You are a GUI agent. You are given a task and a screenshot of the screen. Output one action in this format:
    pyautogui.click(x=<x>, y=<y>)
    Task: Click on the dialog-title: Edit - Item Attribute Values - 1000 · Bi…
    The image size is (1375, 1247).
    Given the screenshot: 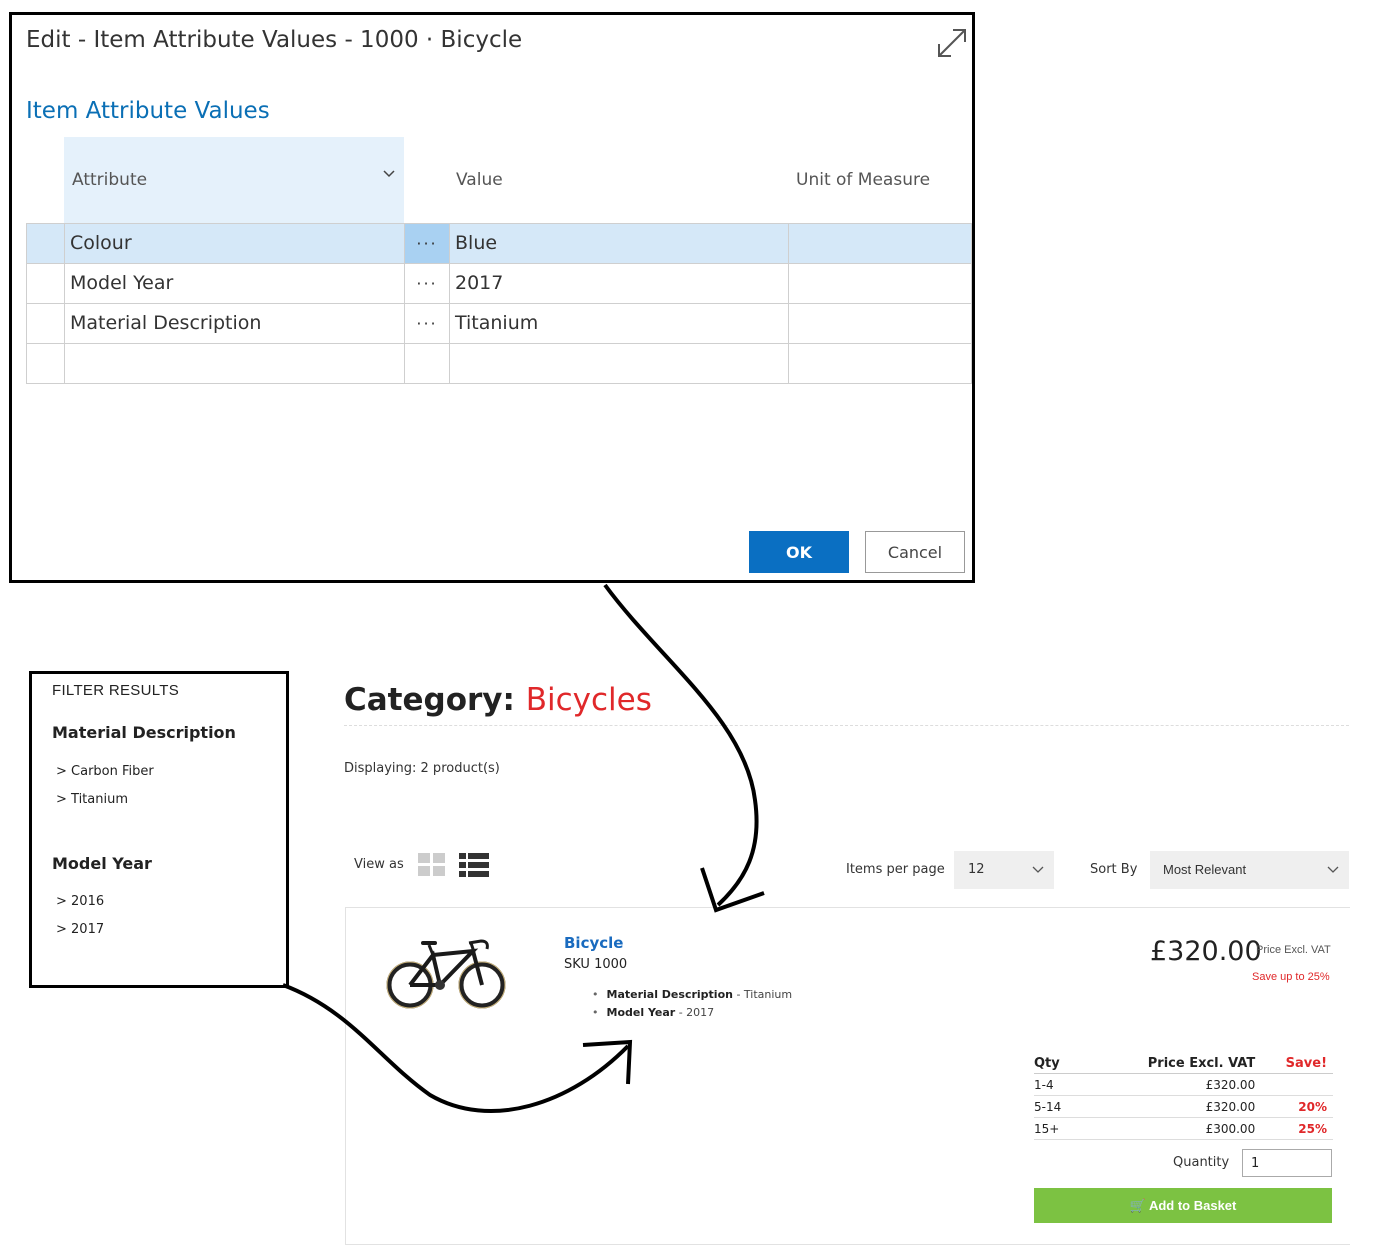 What is the action you would take?
    pyautogui.click(x=274, y=40)
    